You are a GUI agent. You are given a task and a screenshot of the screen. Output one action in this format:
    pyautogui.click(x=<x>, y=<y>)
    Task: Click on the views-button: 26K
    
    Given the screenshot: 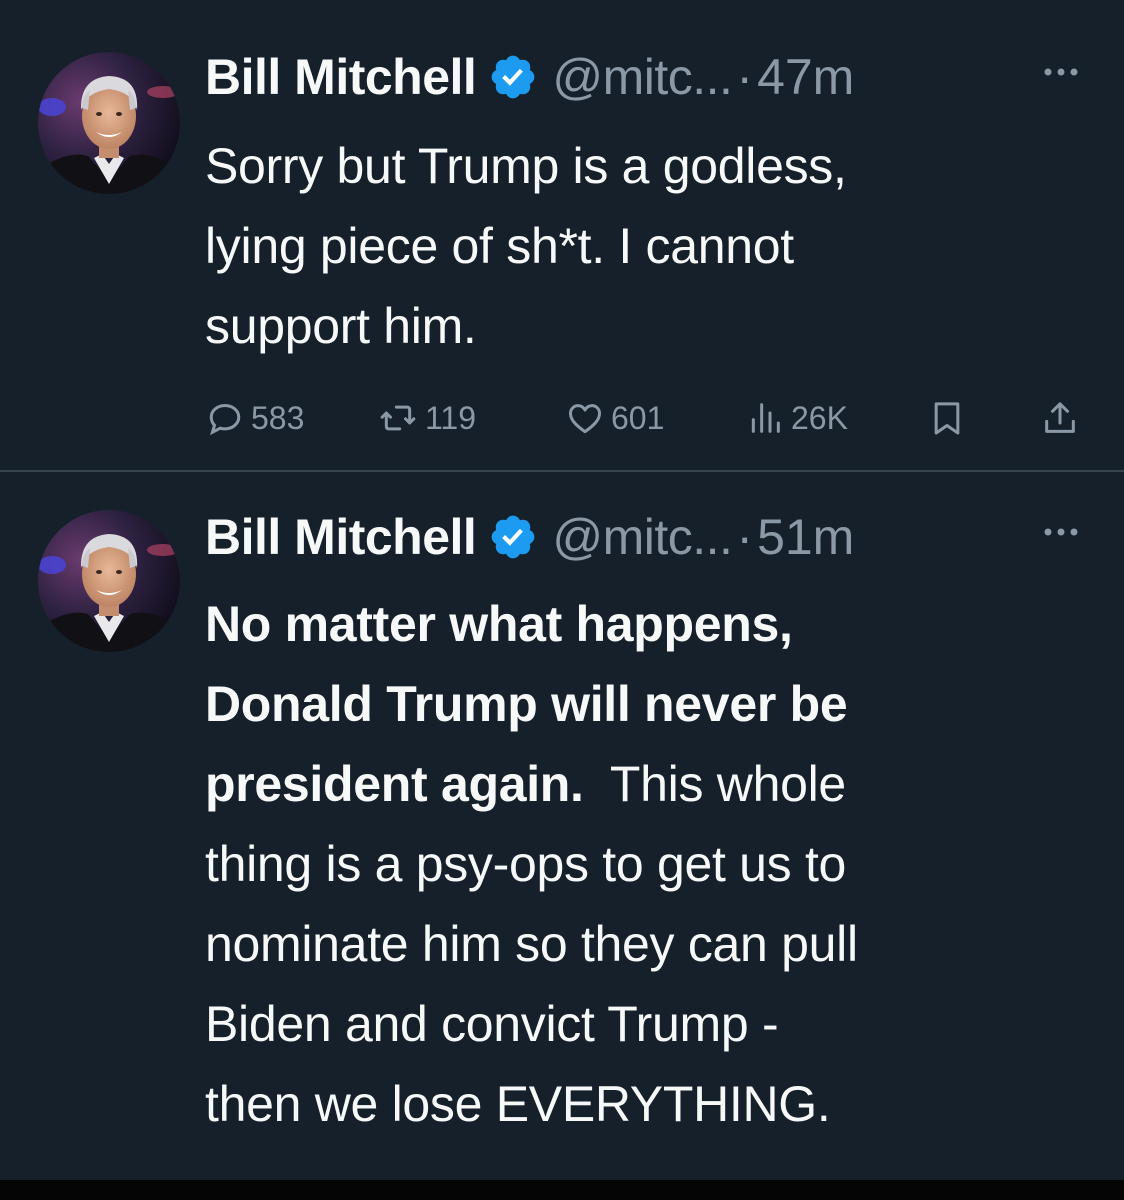 What is the action you would take?
    pyautogui.click(x=796, y=418)
    